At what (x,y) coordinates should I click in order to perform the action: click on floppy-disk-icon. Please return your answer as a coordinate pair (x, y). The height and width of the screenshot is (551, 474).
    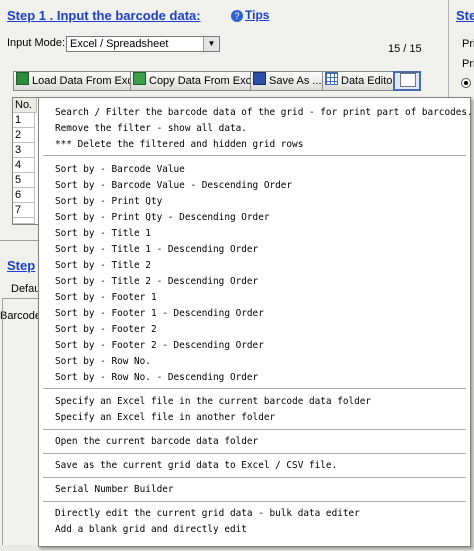
    Looking at the image, I should click on (259, 78).